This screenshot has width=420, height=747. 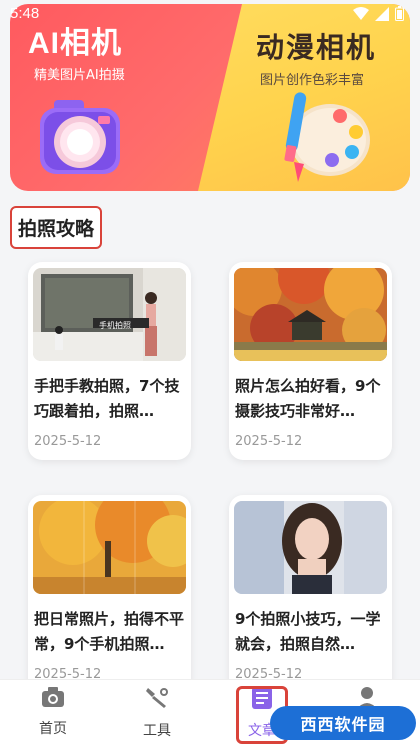 I want to click on wifi-icon, so click(x=361, y=13).